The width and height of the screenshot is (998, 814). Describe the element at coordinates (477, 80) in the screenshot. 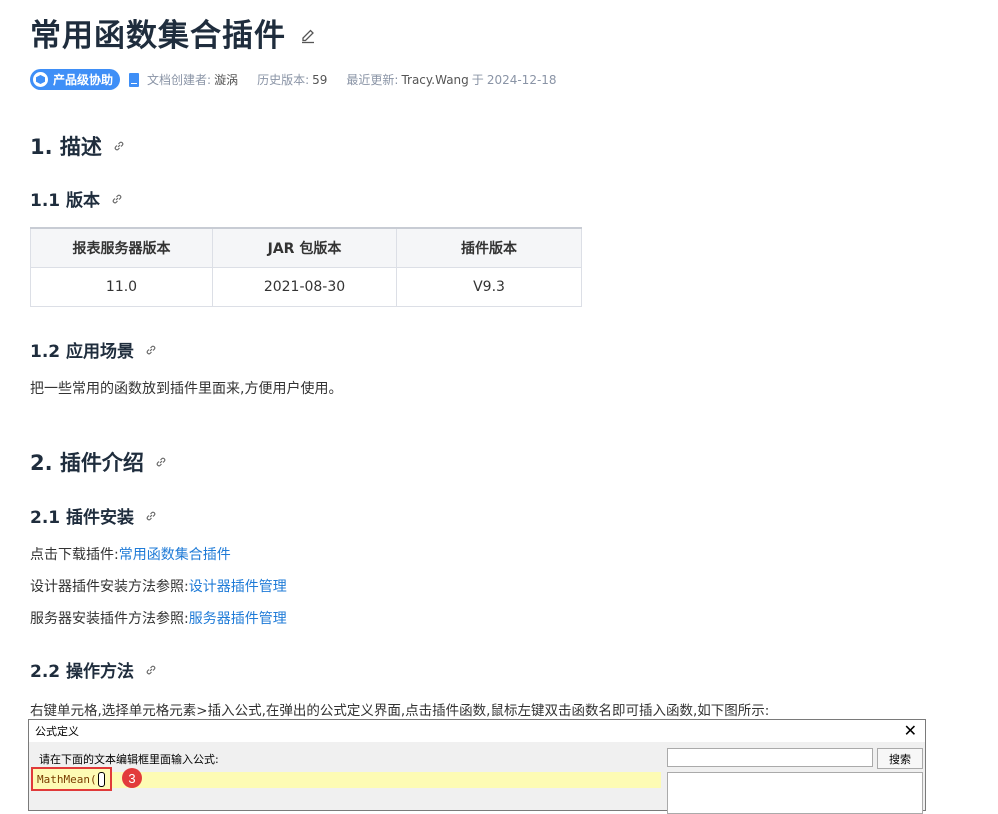

I see `updated-on-word: 于` at that location.